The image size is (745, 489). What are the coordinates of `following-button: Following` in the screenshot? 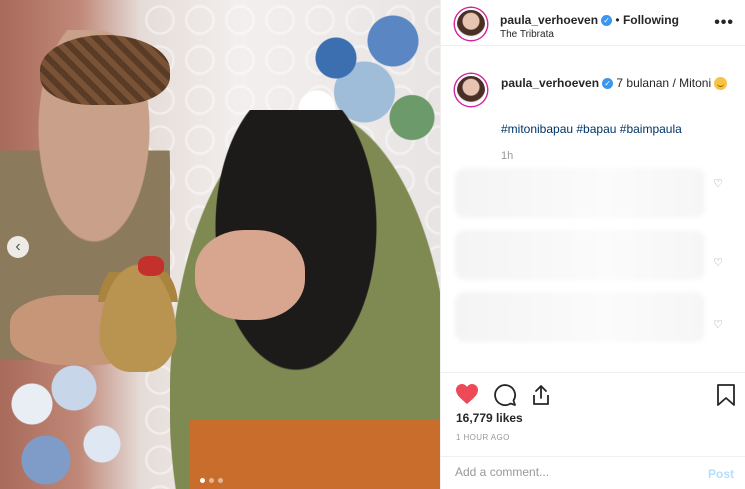 It's located at (651, 20).